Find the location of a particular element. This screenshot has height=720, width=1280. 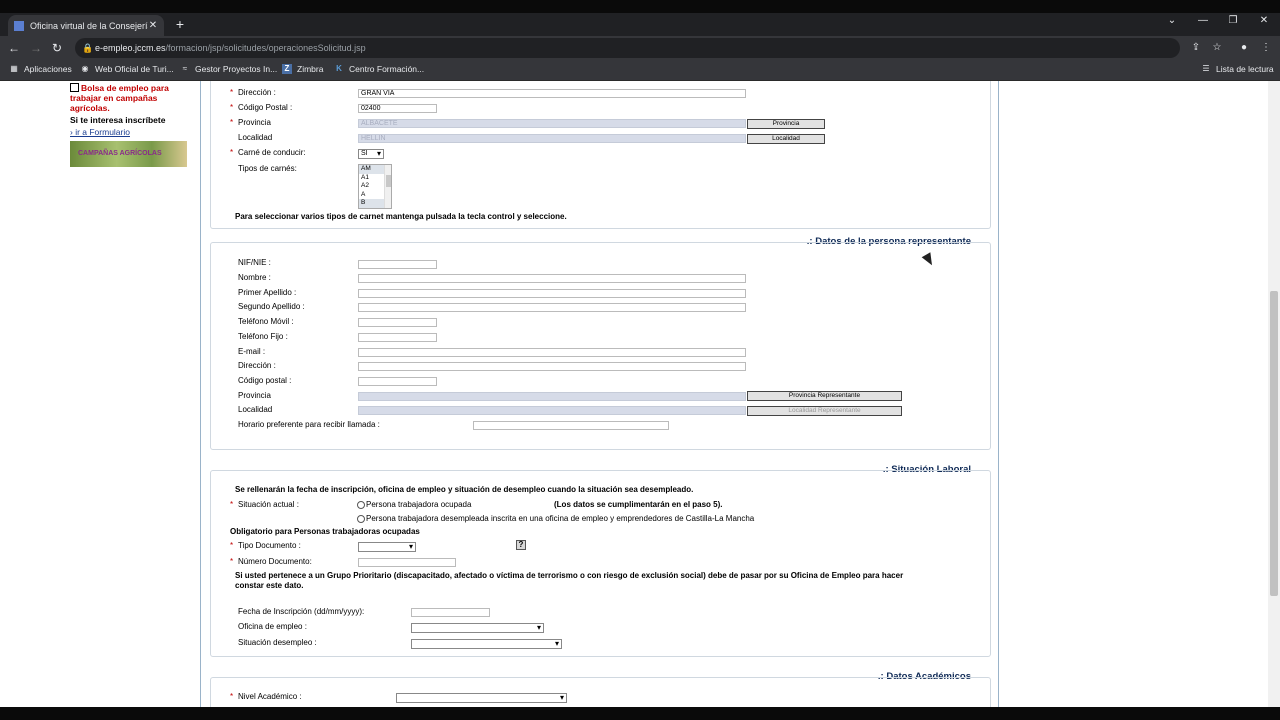

rep-localidad-label: Localidad is located at coordinates (255, 409).